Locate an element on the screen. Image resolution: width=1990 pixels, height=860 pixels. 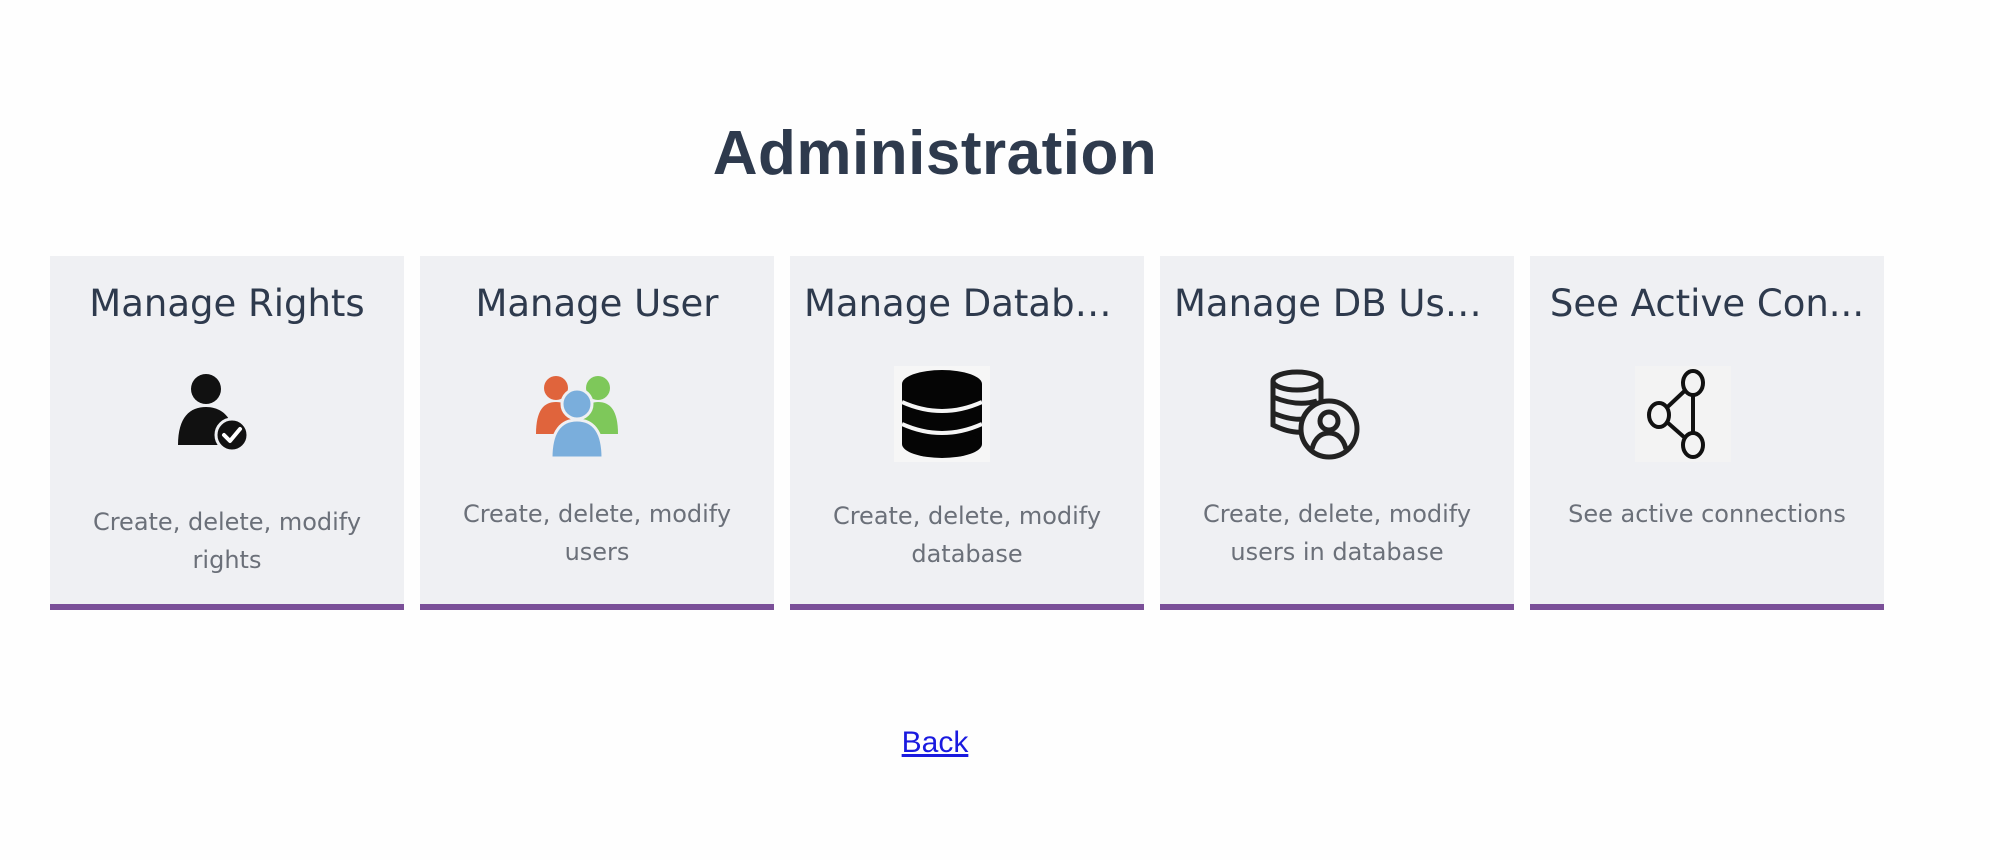
database-icon is located at coordinates (942, 414).